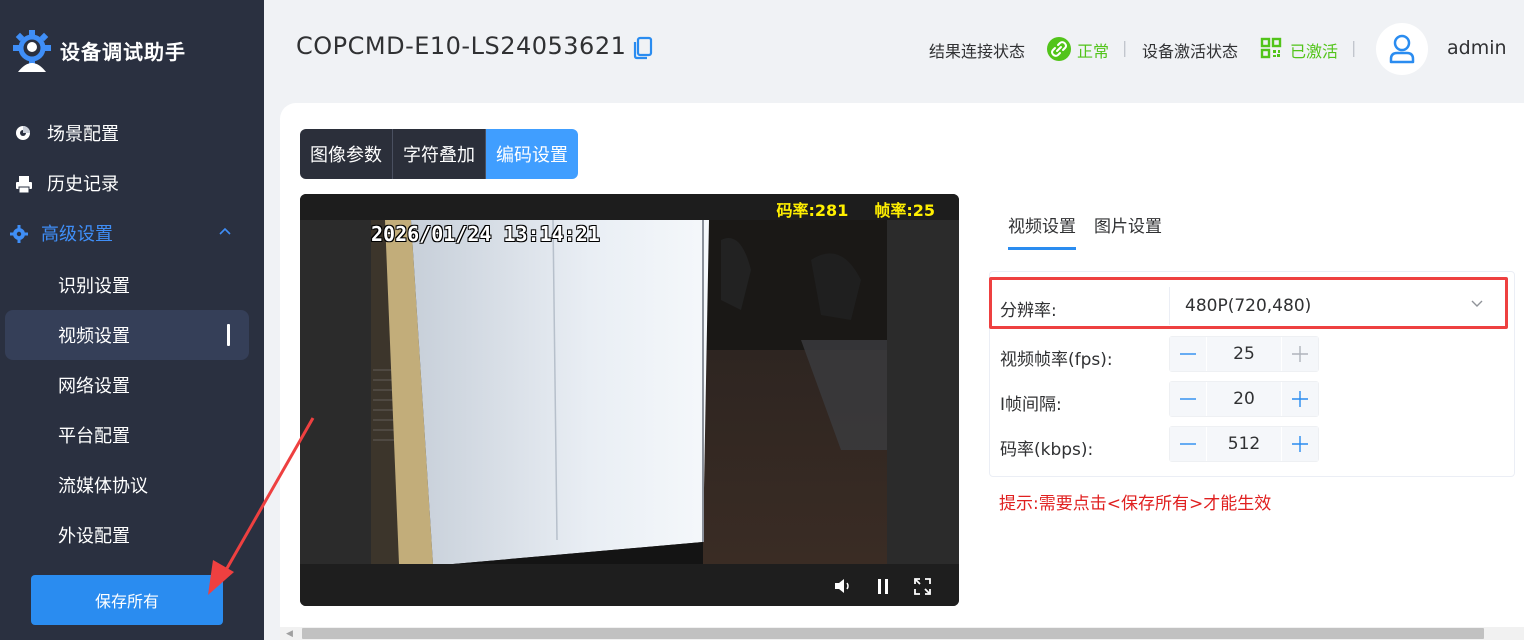 The image size is (1524, 640). What do you see at coordinates (132, 133) in the screenshot?
I see `menu-item-scene: 场景配置` at bounding box center [132, 133].